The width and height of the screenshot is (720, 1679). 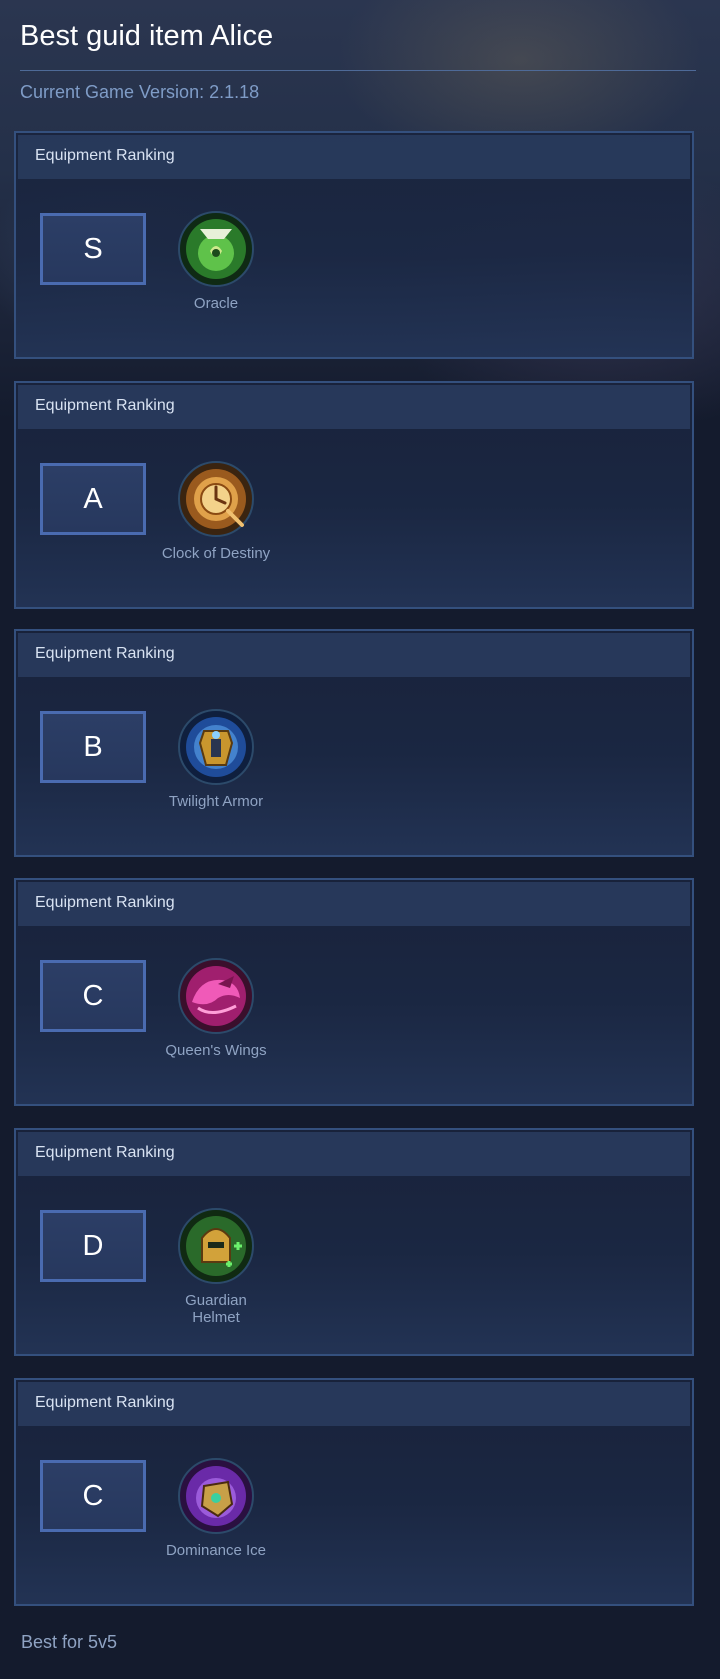 I want to click on ranking-card: Equipment Ranking D Guardian Helmet, so click(x=354, y=1242).